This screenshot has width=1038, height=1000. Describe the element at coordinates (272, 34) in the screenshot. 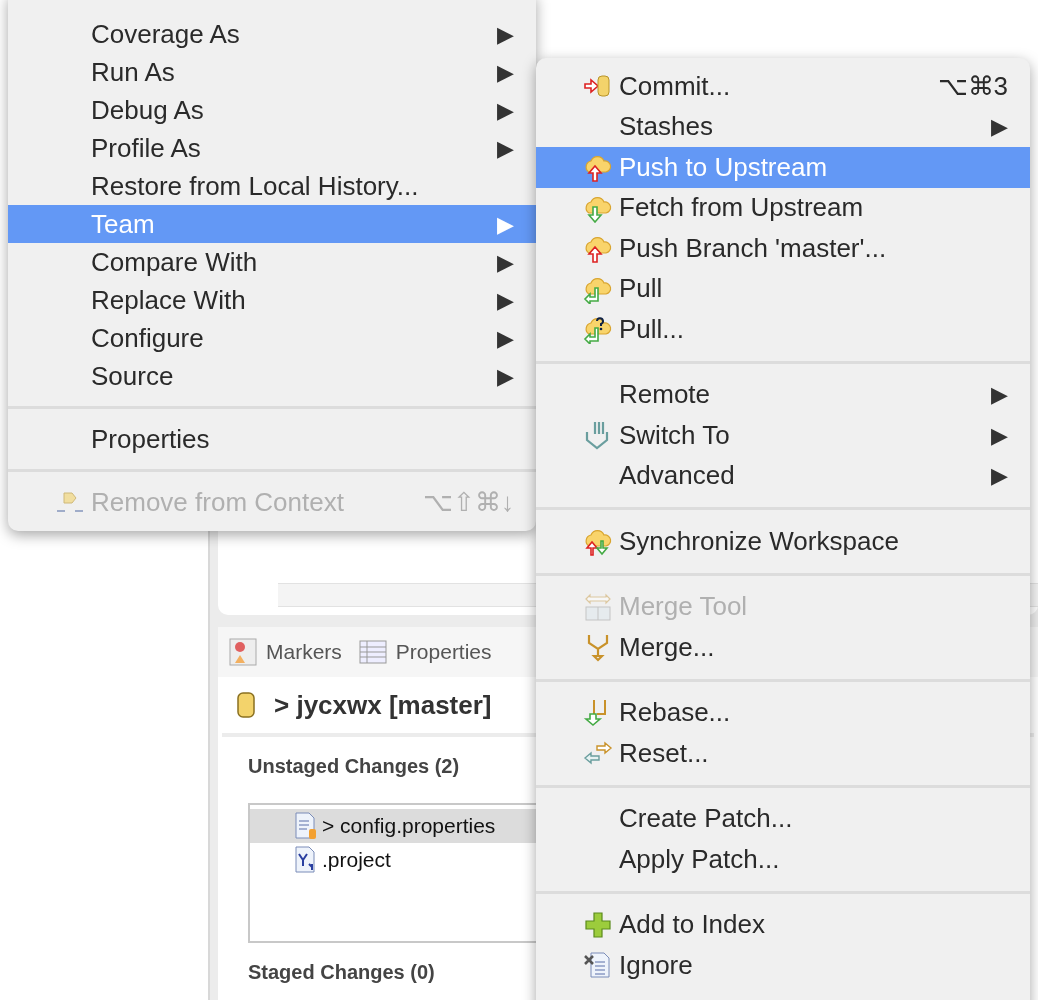

I see `menu-item: Coverage As ▶` at that location.